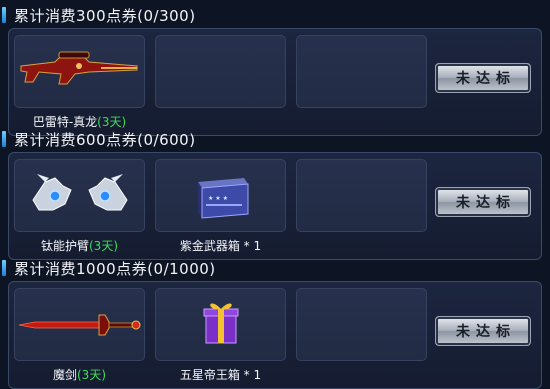  I want to click on reward-label: 紫金武器箱 * 1, so click(220, 245).